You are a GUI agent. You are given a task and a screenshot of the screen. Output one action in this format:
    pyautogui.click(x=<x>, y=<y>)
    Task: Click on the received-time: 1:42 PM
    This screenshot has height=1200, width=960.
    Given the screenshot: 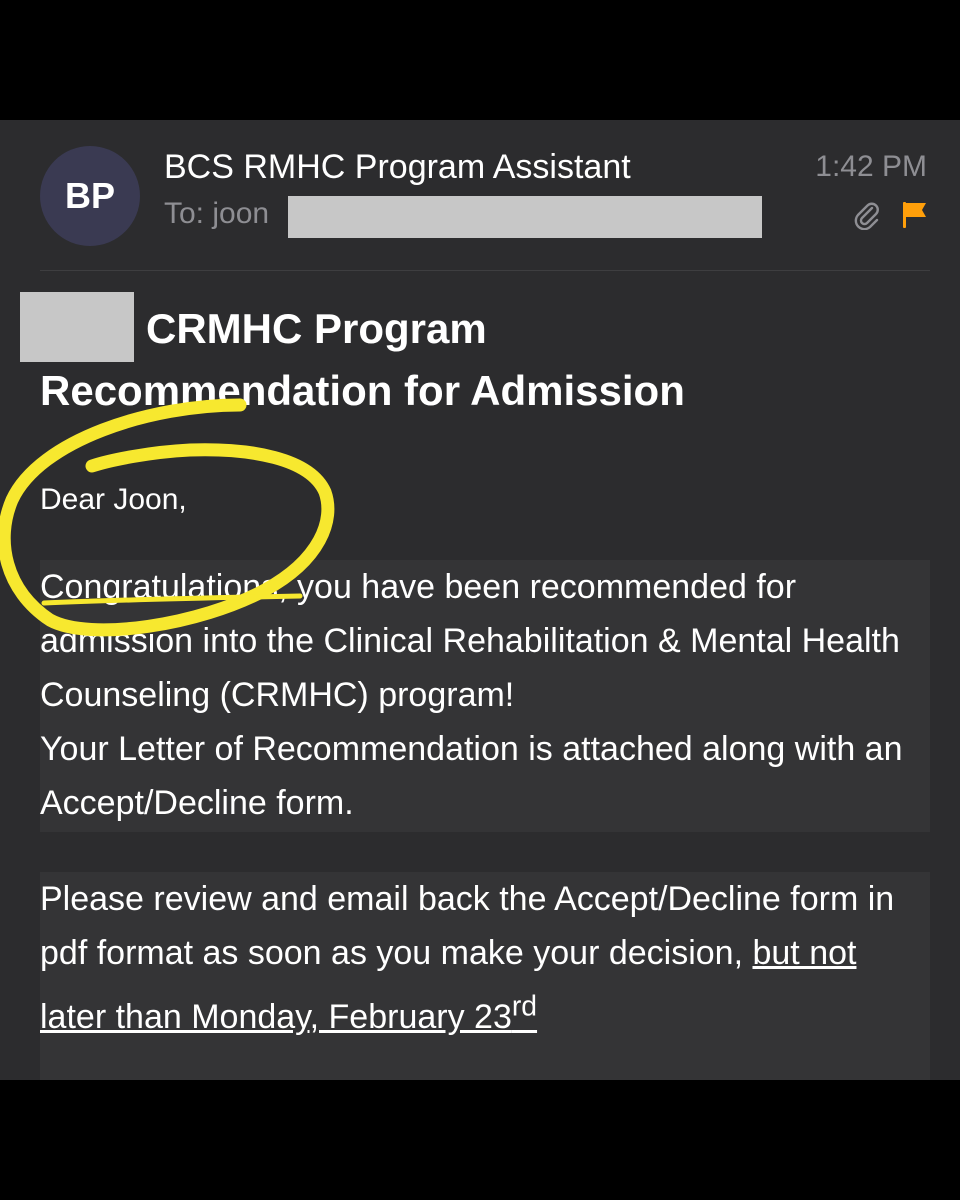 What is the action you would take?
    pyautogui.click(x=871, y=166)
    